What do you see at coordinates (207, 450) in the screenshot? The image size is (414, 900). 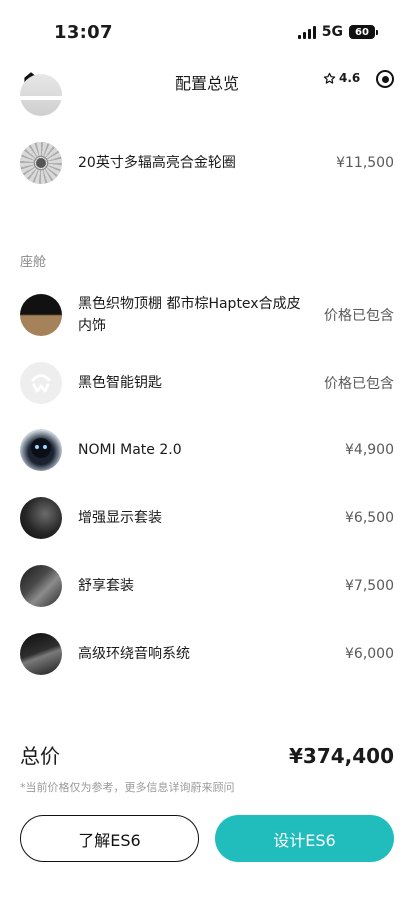 I see `list-item: NOMI Mate 2.0 ¥4,900` at bounding box center [207, 450].